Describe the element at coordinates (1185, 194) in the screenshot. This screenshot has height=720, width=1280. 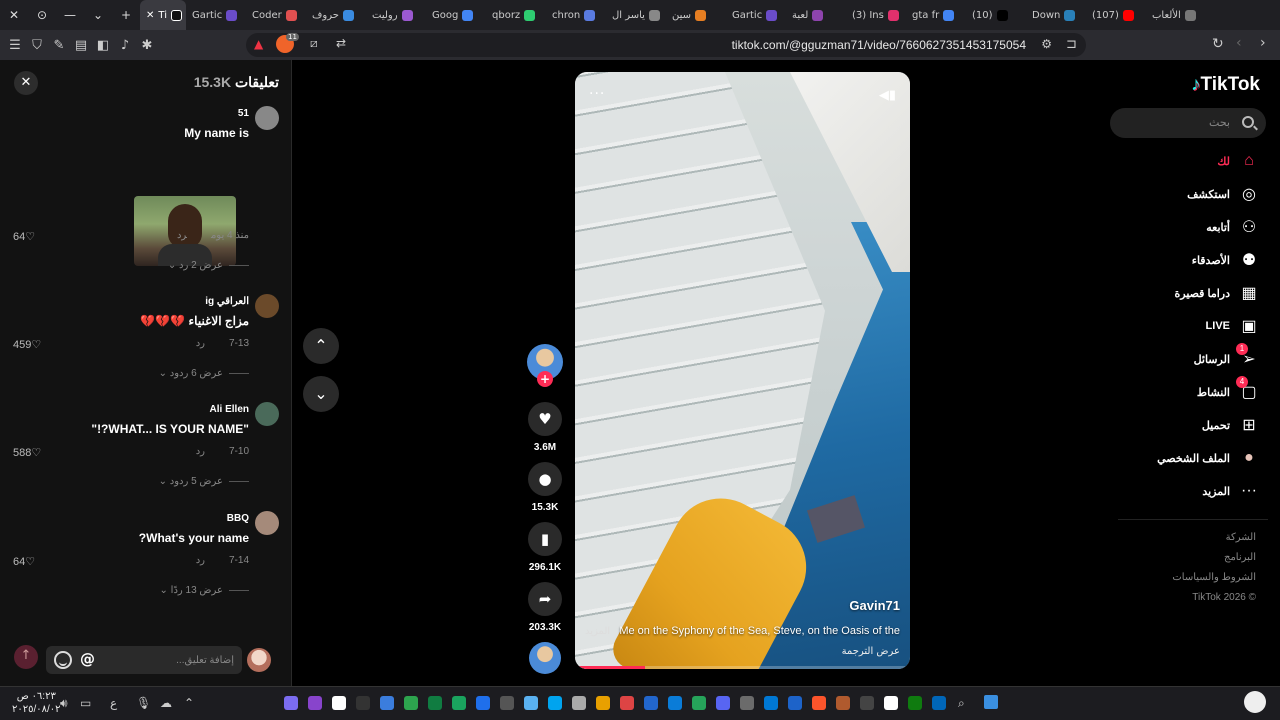
I see `sidebar-item-1: ◎ استكشف` at that location.